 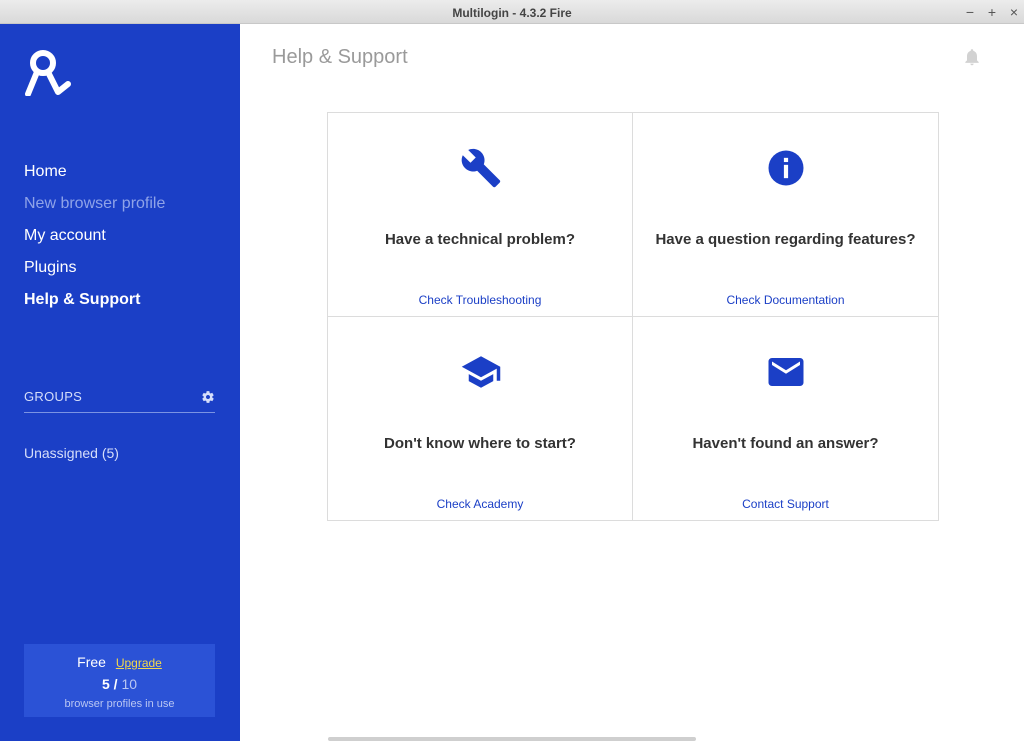 What do you see at coordinates (481, 372) in the screenshot?
I see `graduation-cap-icon` at bounding box center [481, 372].